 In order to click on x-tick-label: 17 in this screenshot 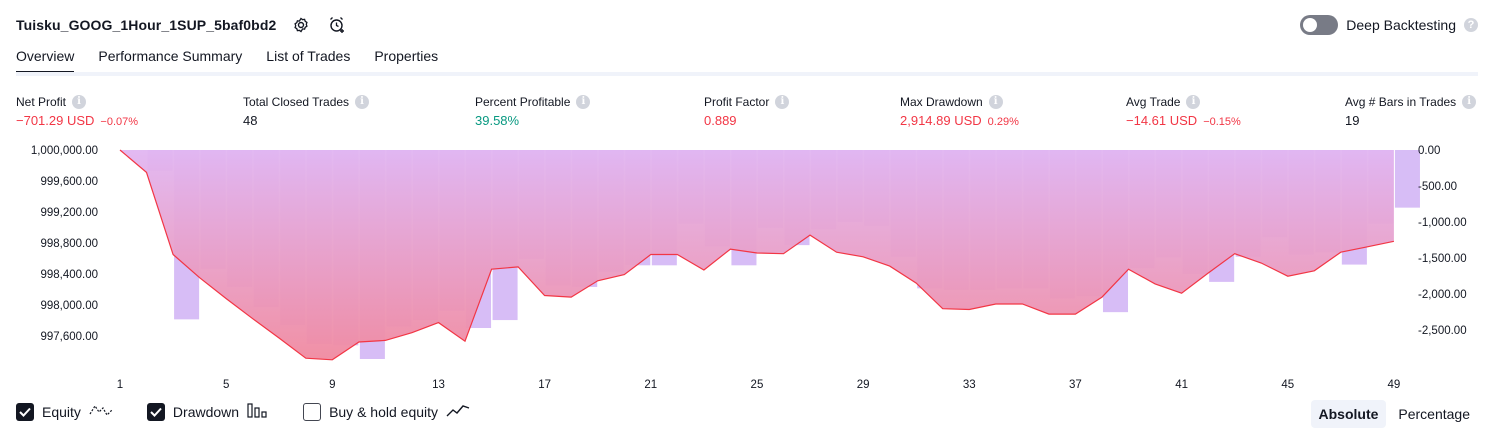, I will do `click(544, 385)`.